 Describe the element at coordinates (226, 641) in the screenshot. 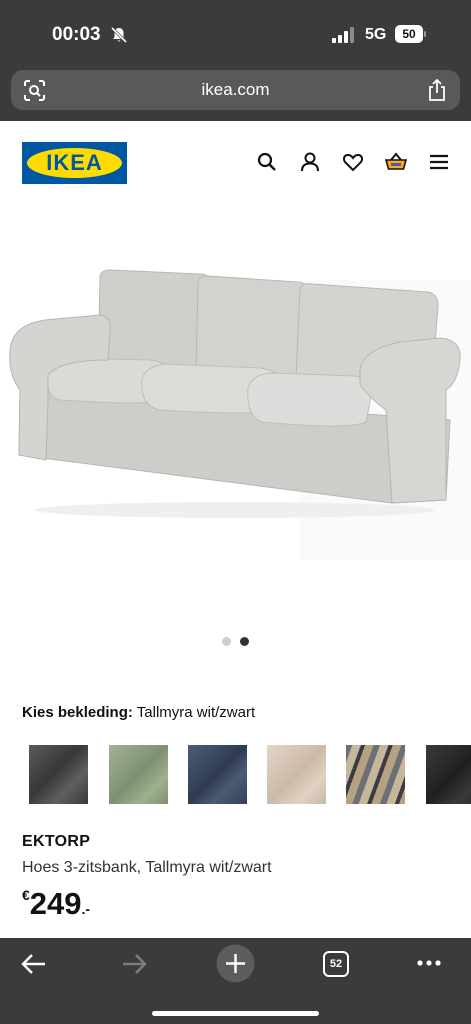

I see `gallery-dot` at that location.